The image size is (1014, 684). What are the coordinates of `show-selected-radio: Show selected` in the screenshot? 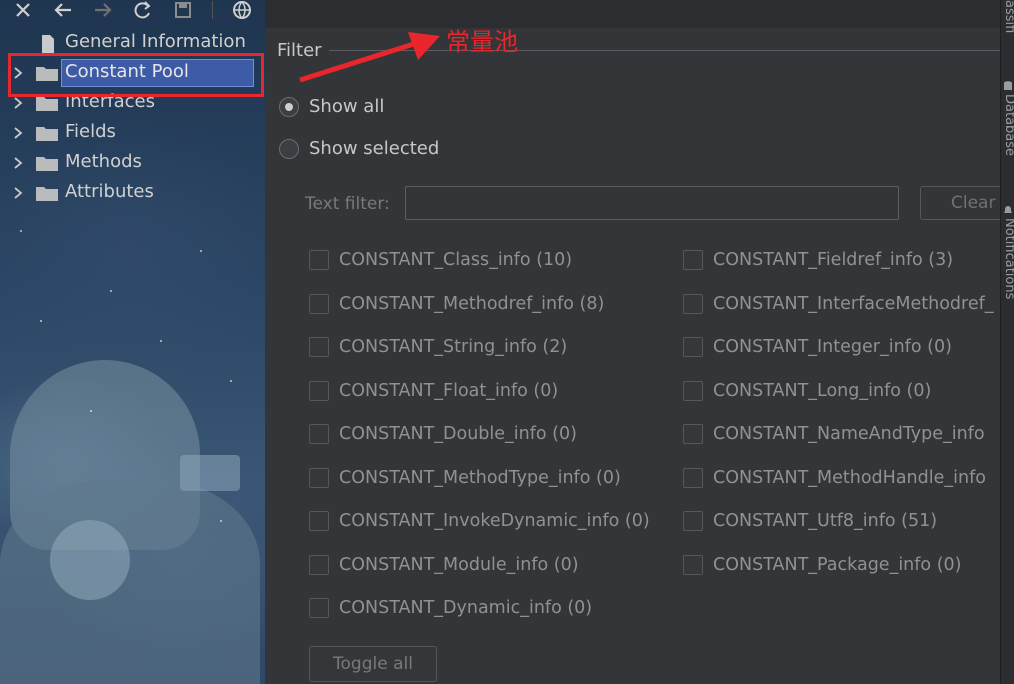 It's located at (359, 148).